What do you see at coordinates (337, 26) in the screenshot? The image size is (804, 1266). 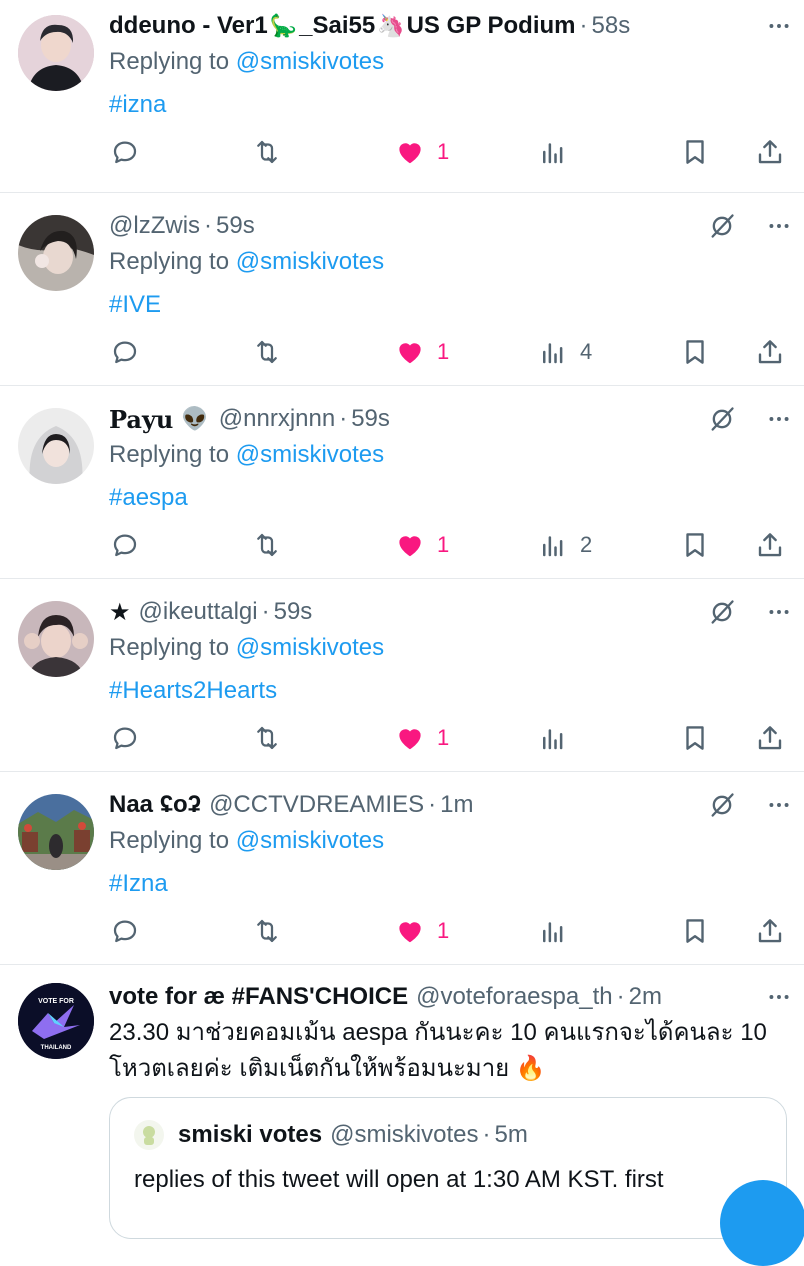 I see `display-name-suffix: _Sai55` at bounding box center [337, 26].